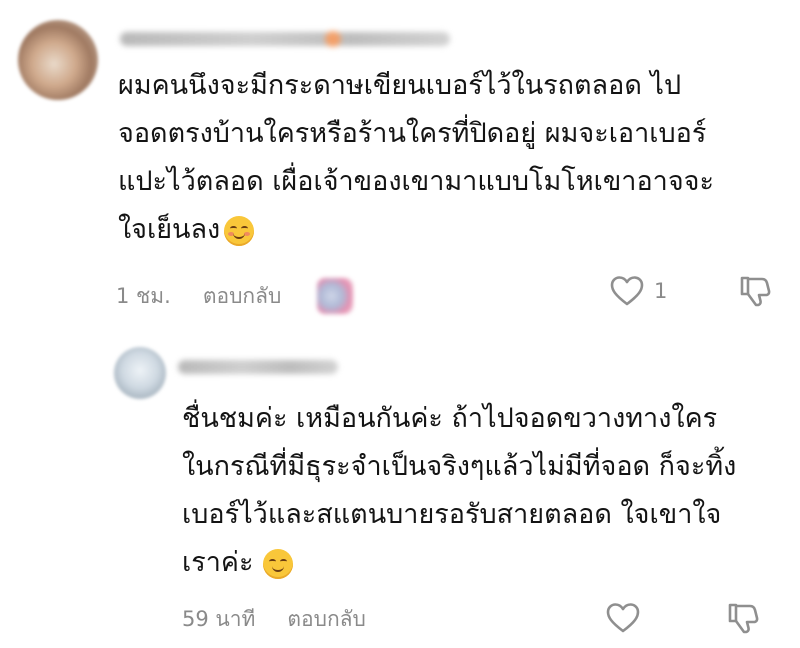  I want to click on comment-line: เราค่ะ, so click(218, 562).